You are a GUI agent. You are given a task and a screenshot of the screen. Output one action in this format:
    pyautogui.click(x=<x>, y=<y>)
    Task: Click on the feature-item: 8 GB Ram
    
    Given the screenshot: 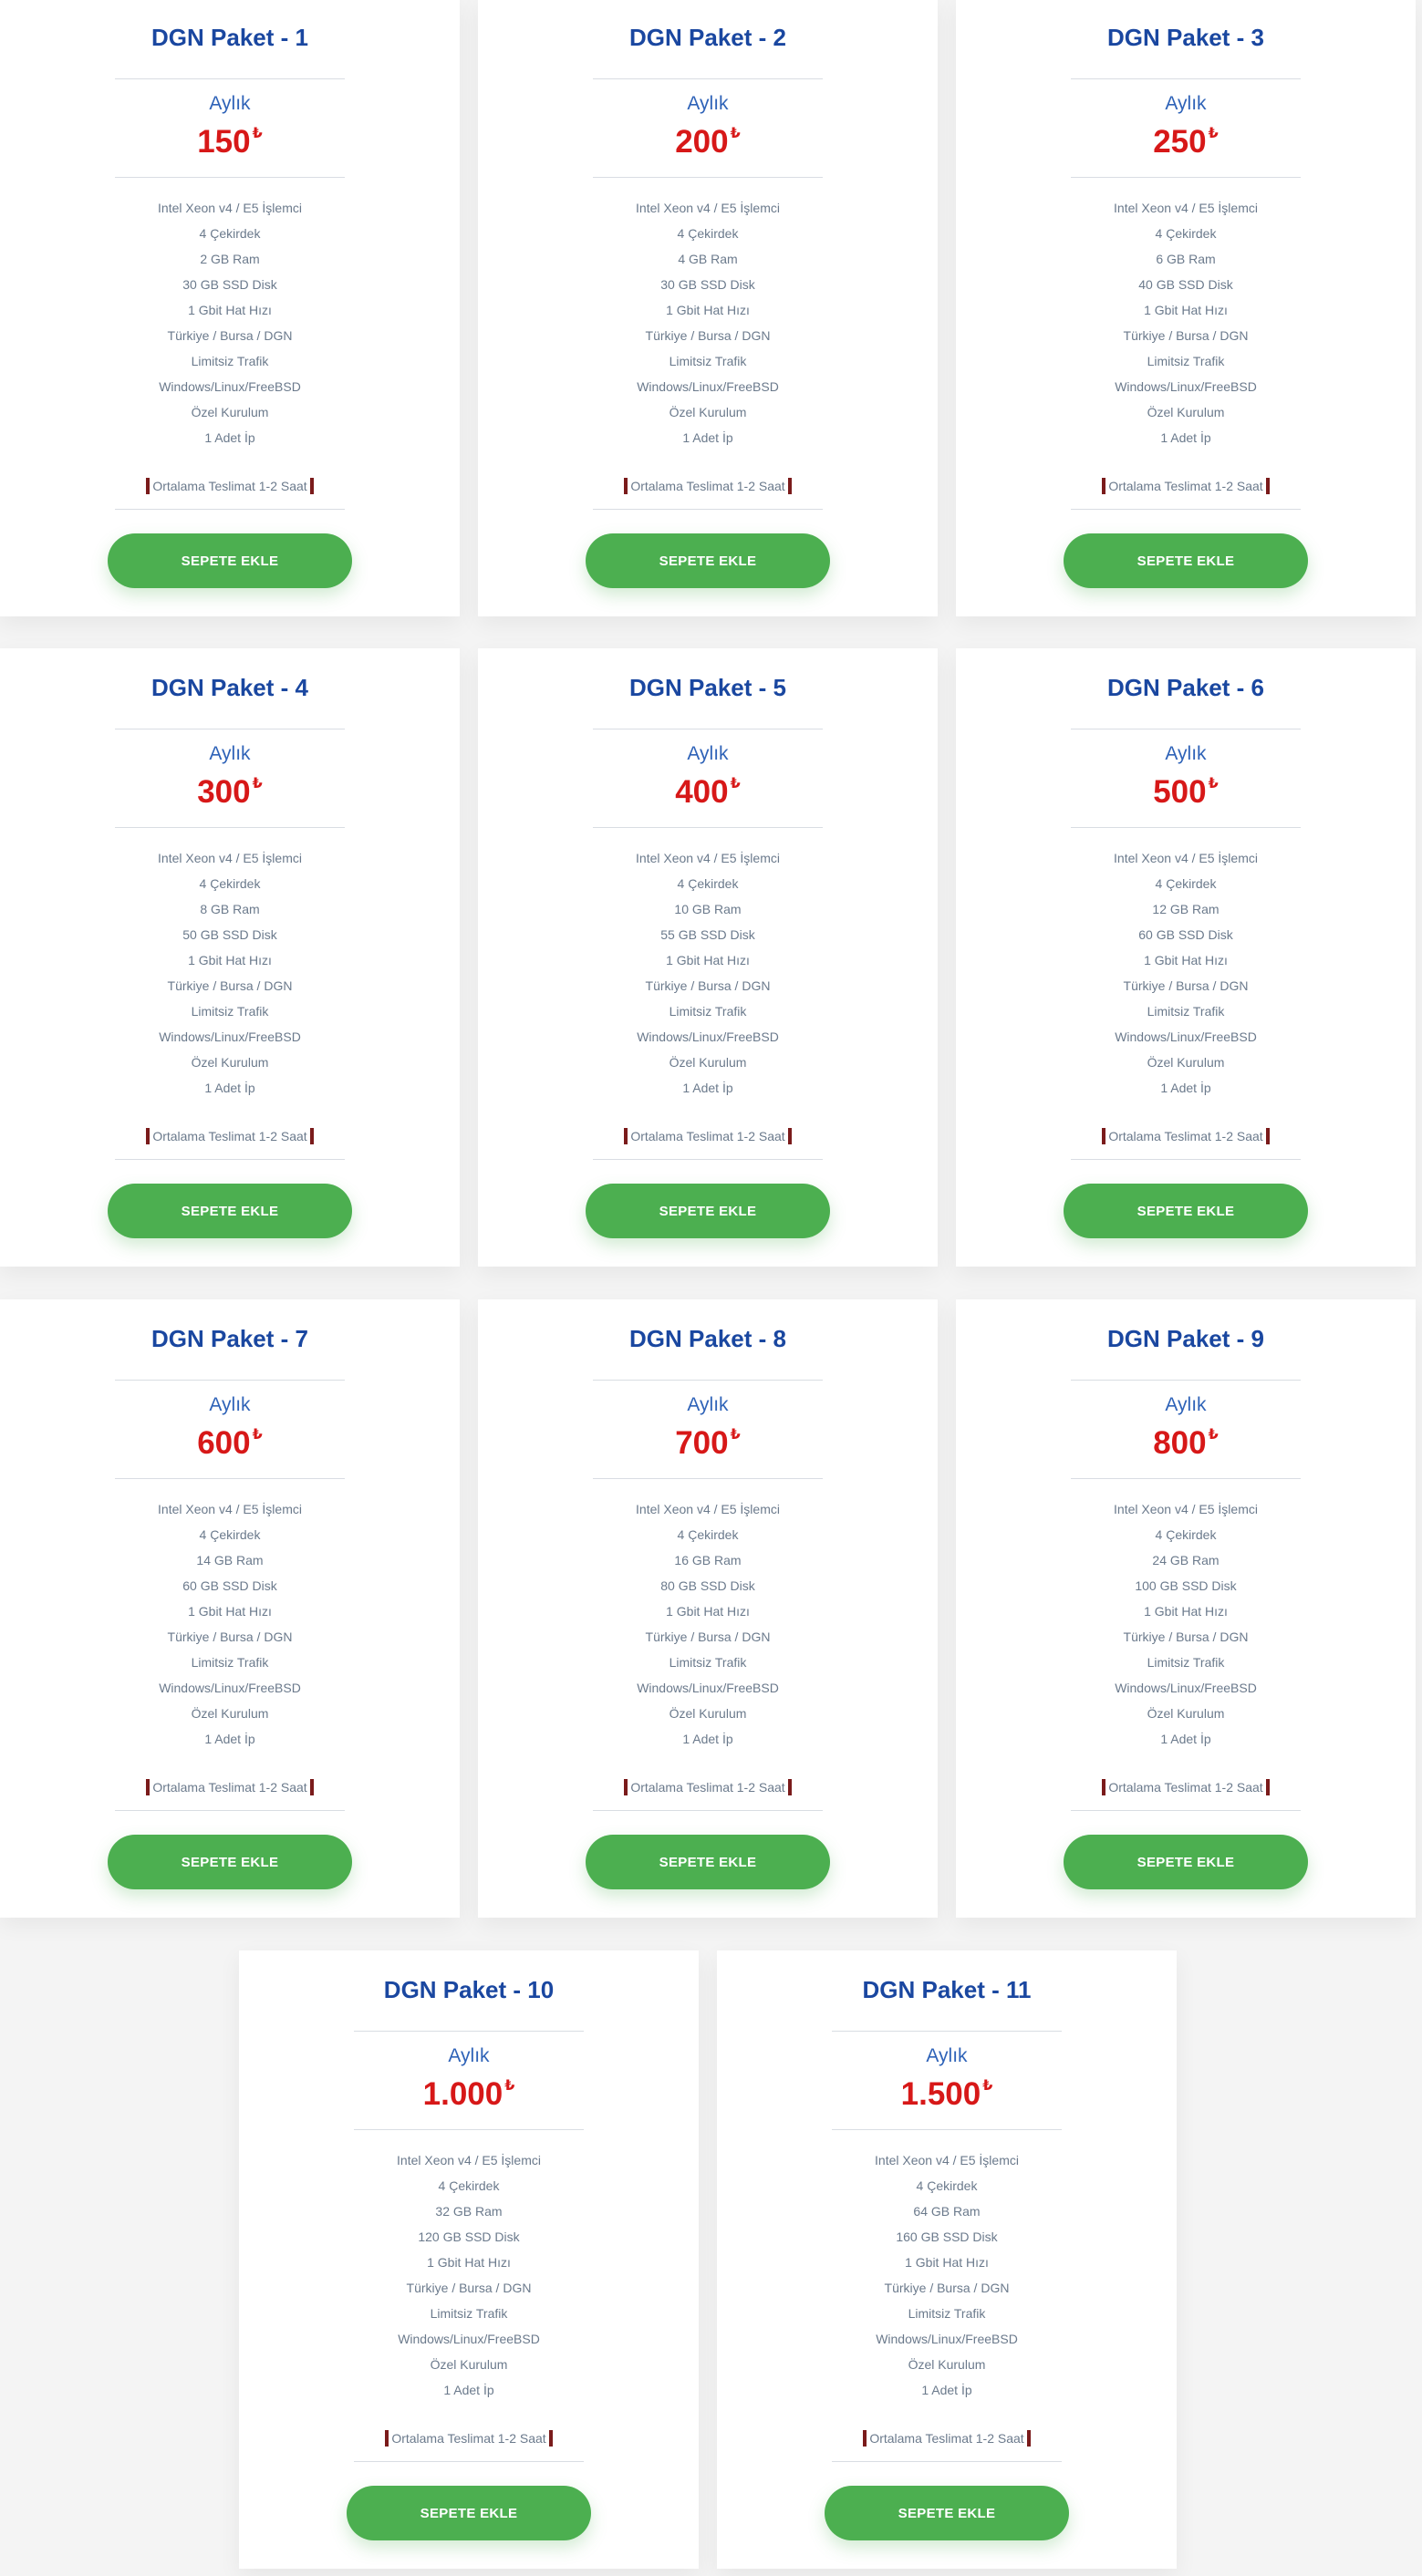 What is the action you would take?
    pyautogui.click(x=230, y=909)
    